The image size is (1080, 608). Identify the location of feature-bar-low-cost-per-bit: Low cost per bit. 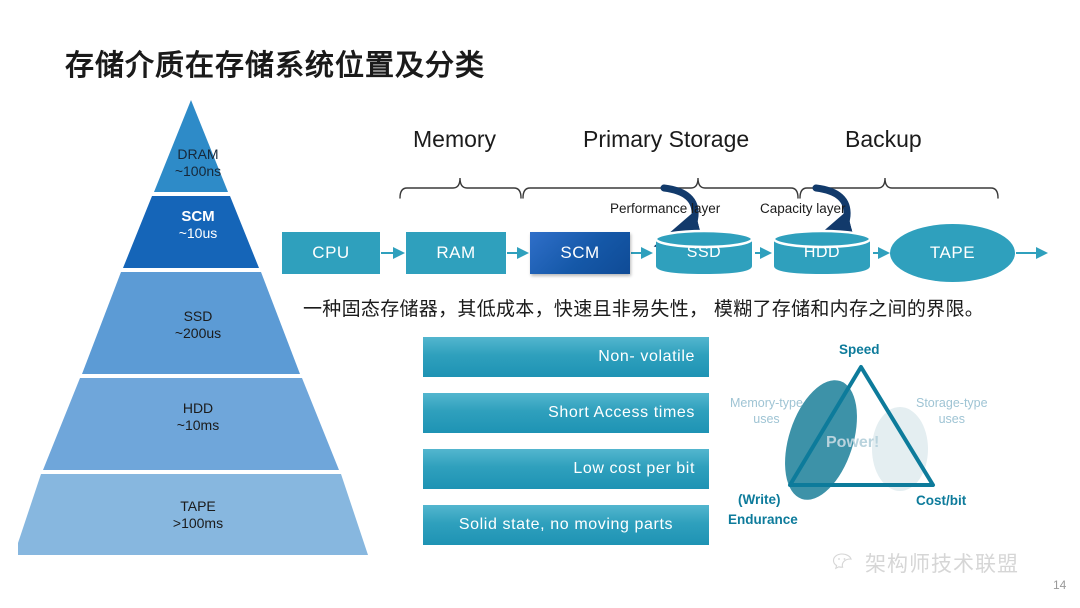
(566, 469).